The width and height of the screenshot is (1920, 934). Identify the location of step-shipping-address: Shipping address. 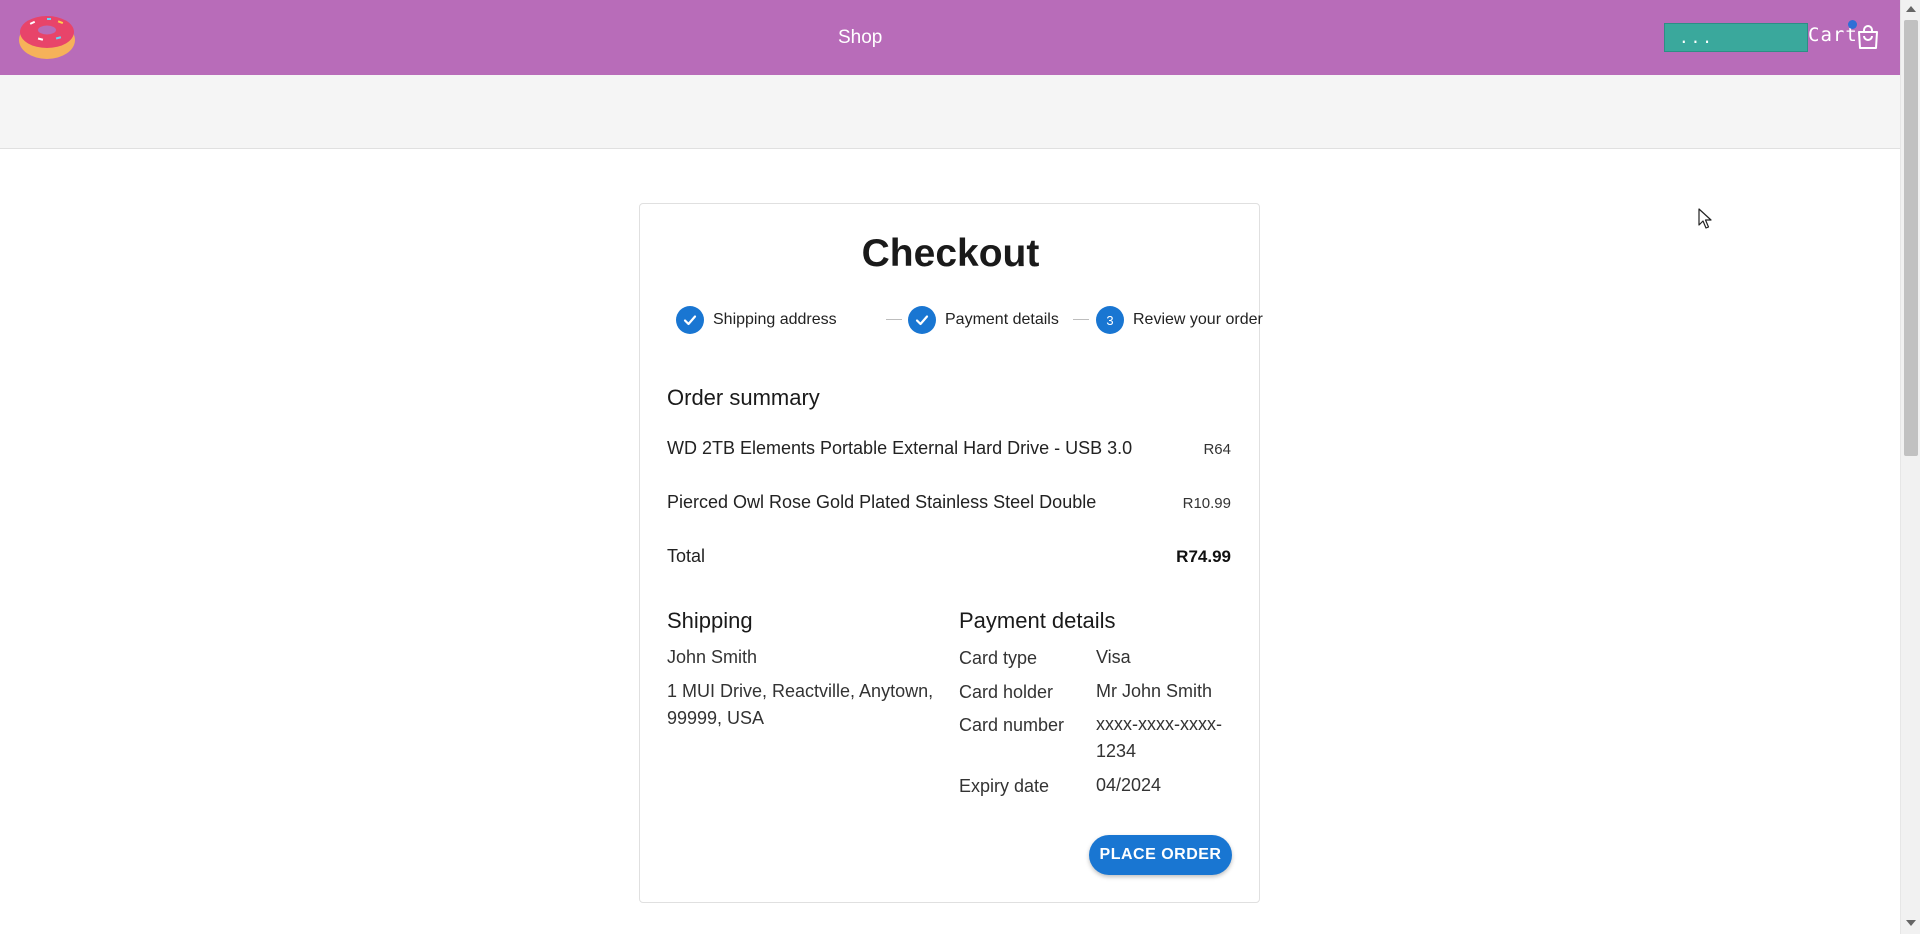
(756, 320).